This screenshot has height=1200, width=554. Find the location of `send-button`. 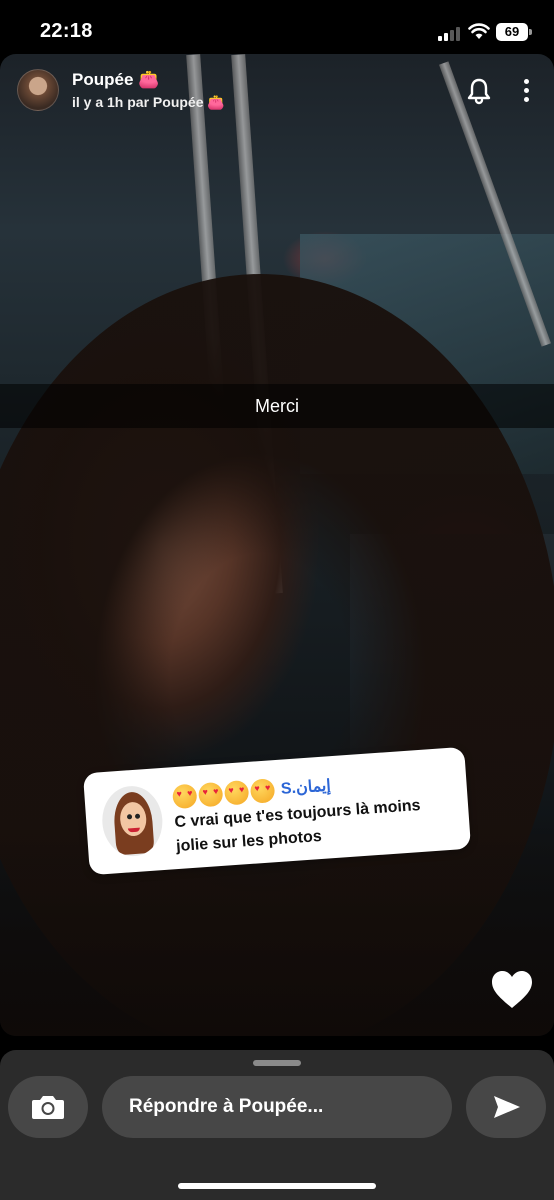

send-button is located at coordinates (506, 1107).